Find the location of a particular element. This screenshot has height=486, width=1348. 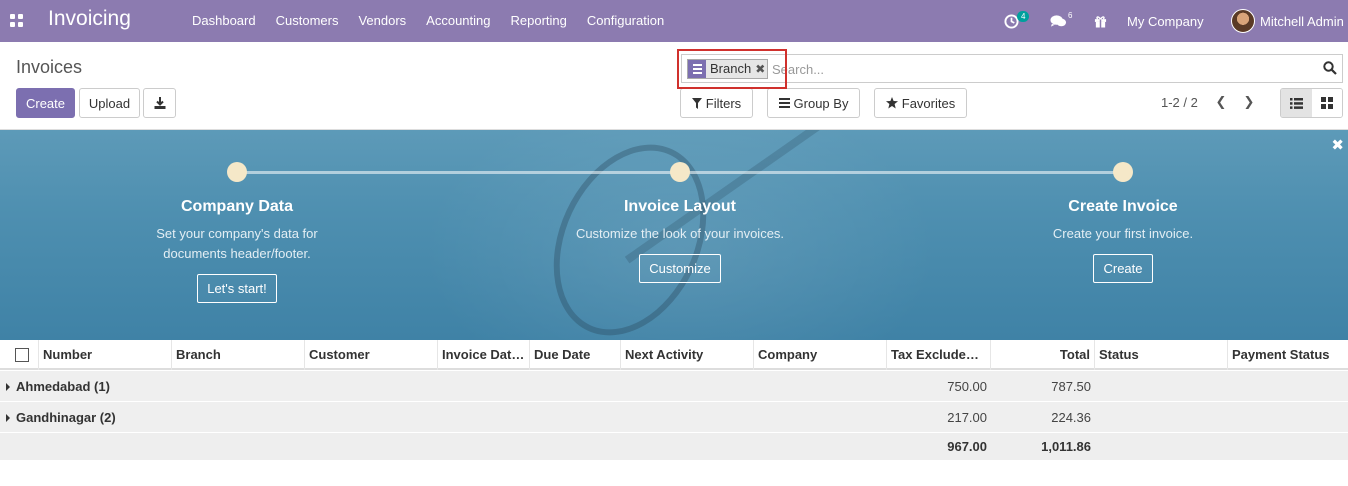

star-icon is located at coordinates (891, 103).